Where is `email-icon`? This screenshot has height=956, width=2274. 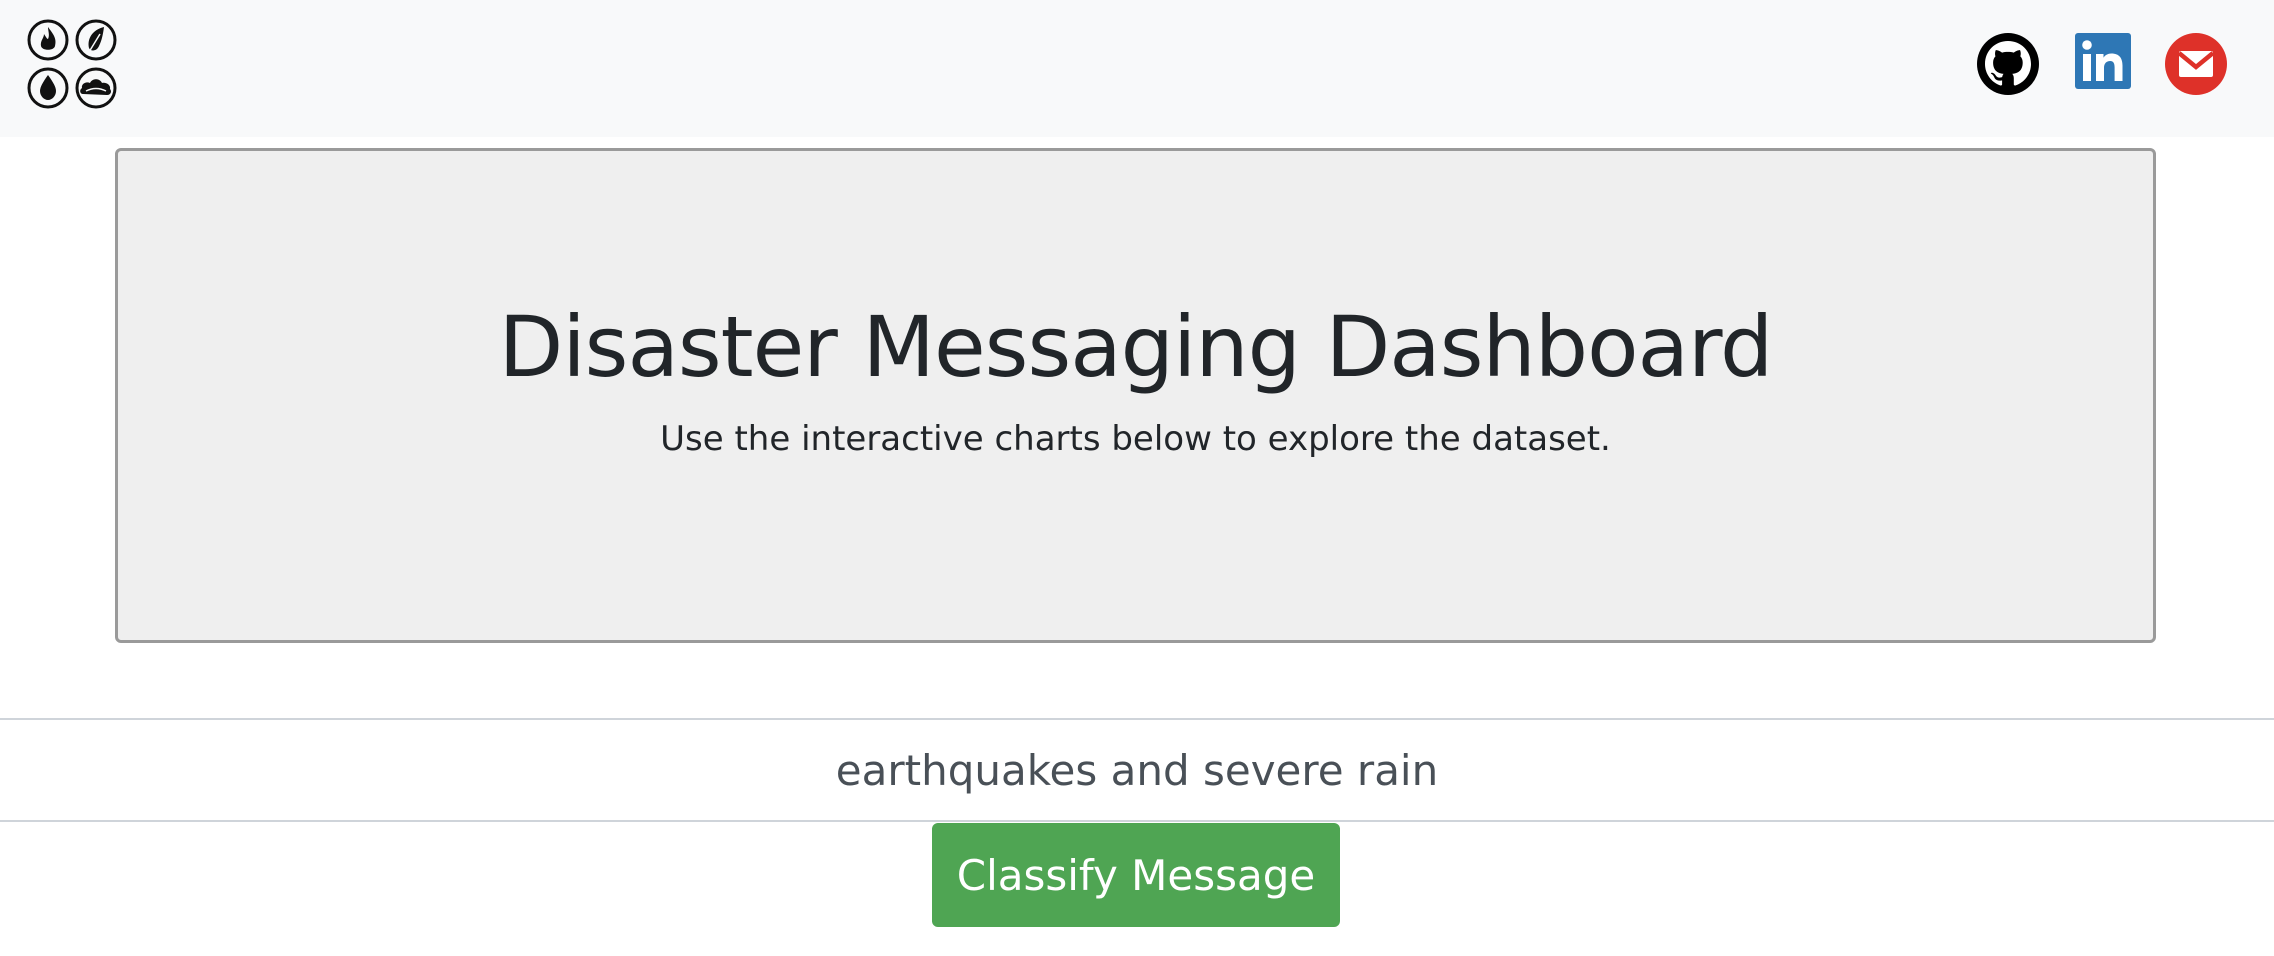
email-icon is located at coordinates (2196, 64).